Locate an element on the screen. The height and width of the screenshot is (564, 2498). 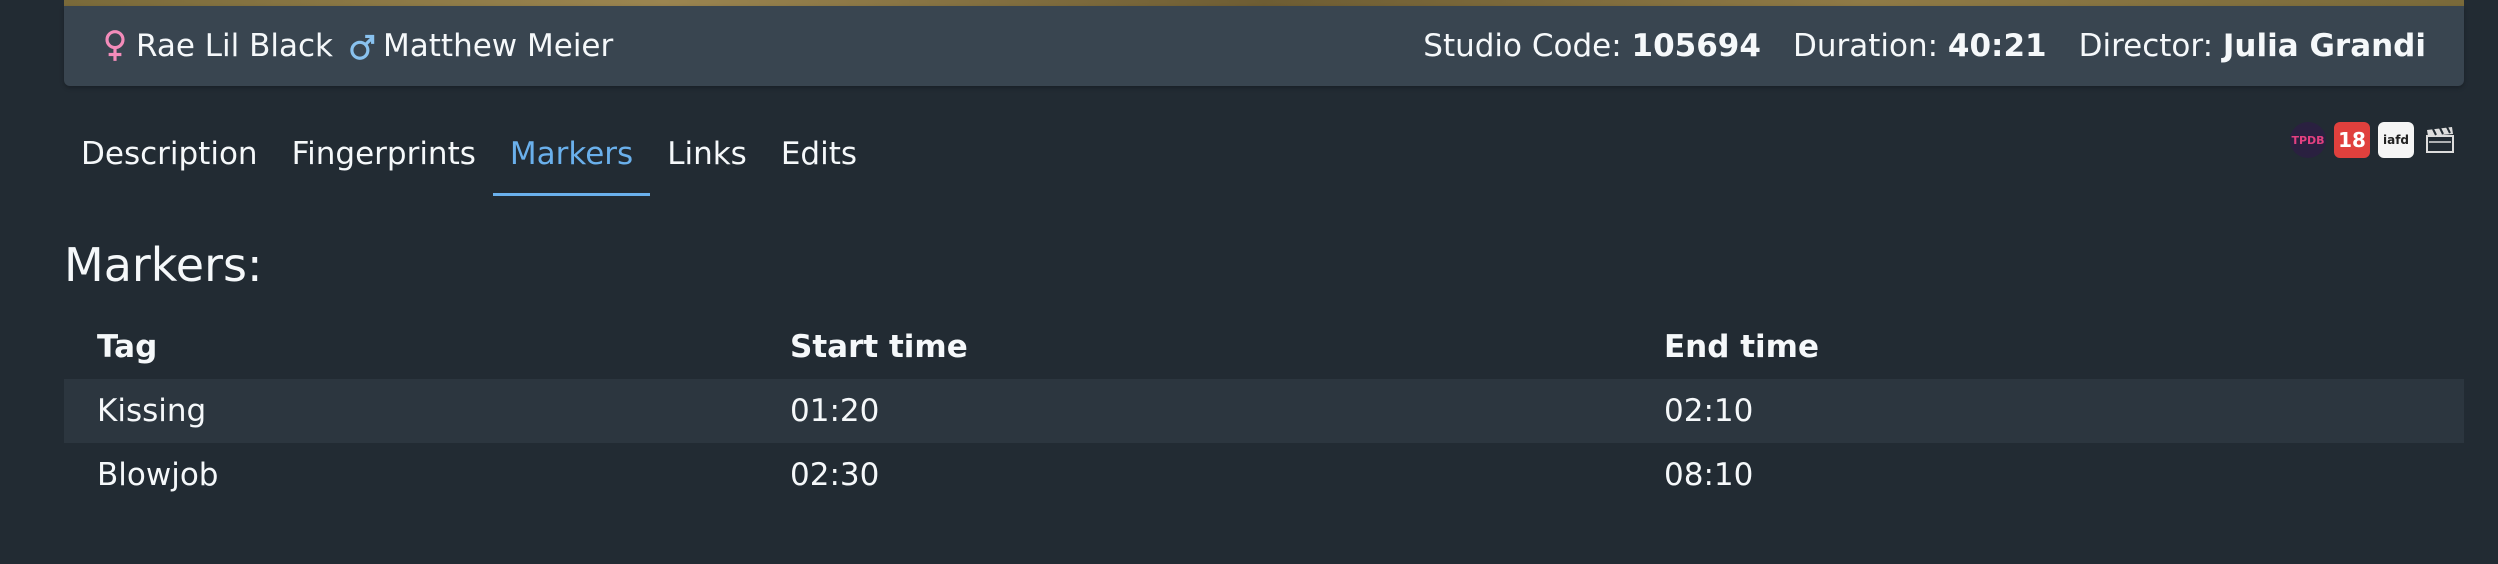
duration-label: Duration: is located at coordinates (1865, 46).